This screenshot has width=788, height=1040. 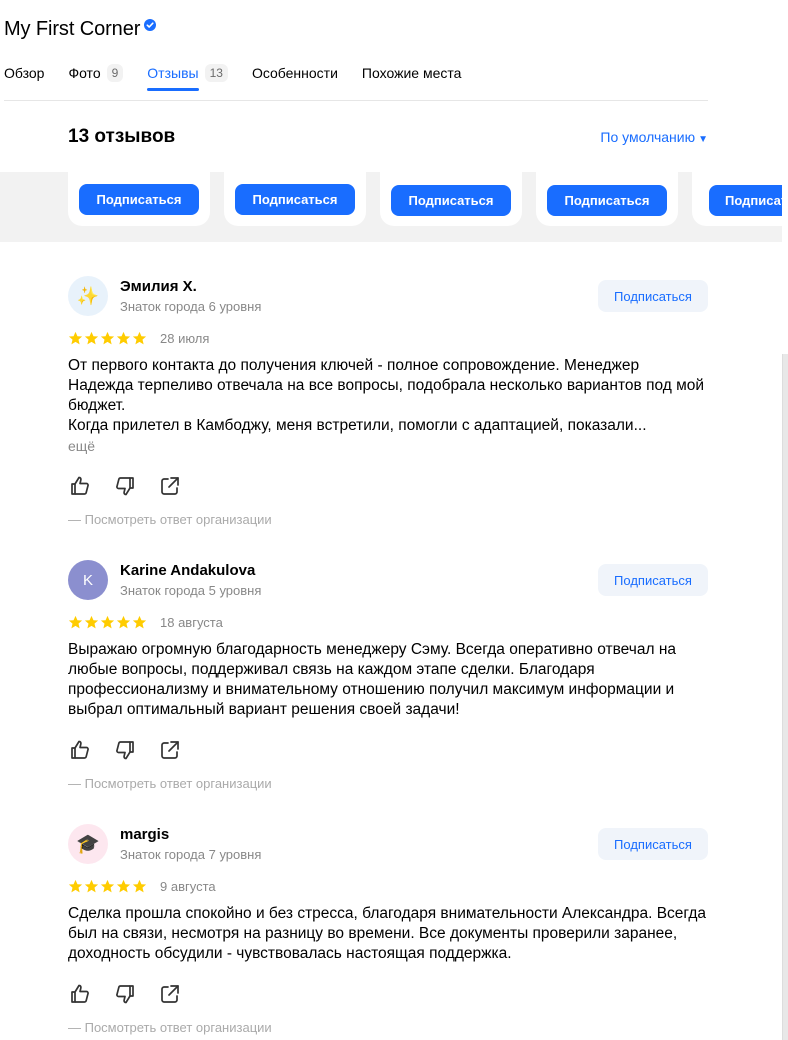 What do you see at coordinates (191, 306) in the screenshot?
I see `author-level: Знаток города 6 уровня` at bounding box center [191, 306].